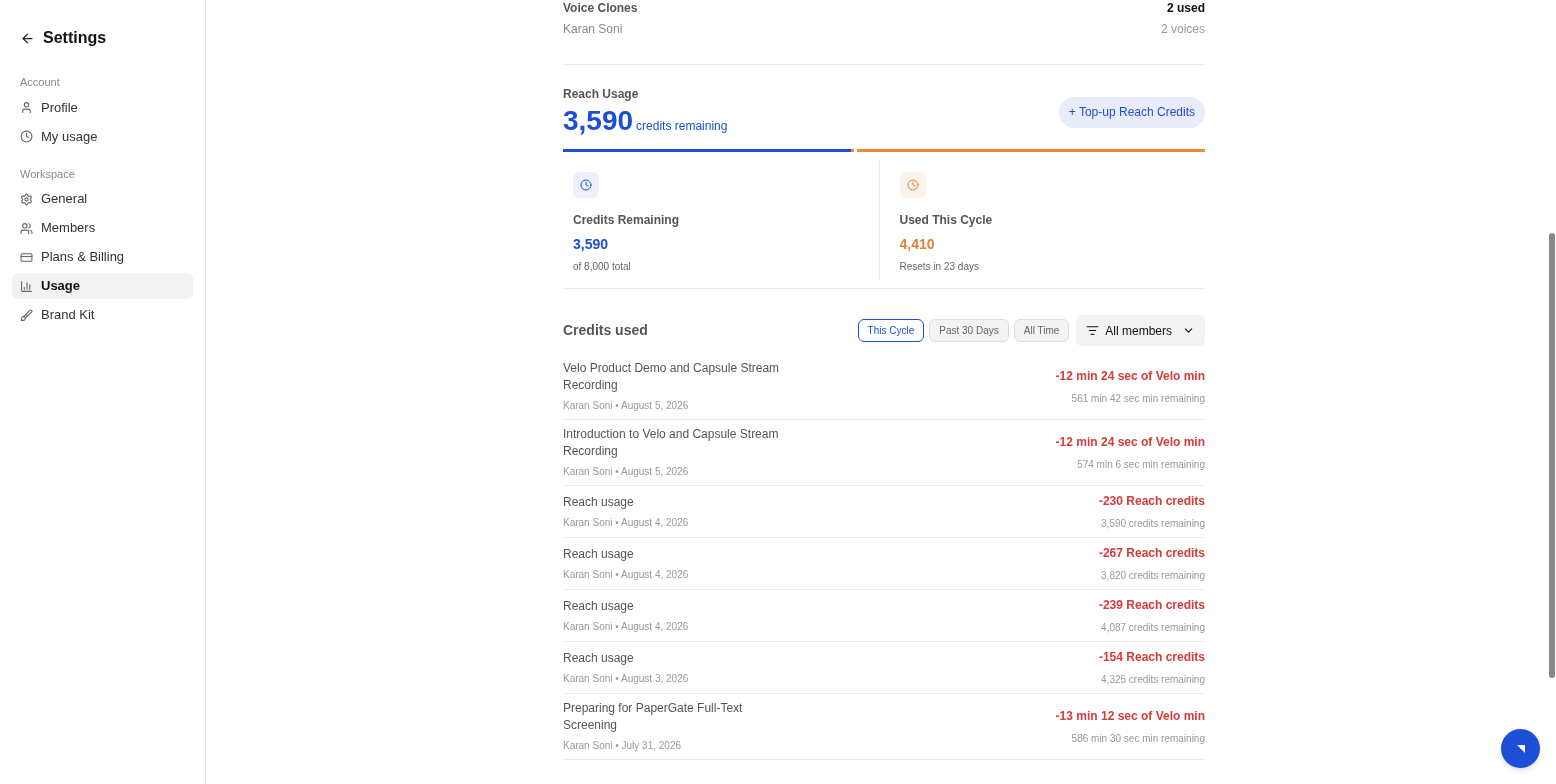  I want to click on filter-tab: All Time, so click(1041, 330).